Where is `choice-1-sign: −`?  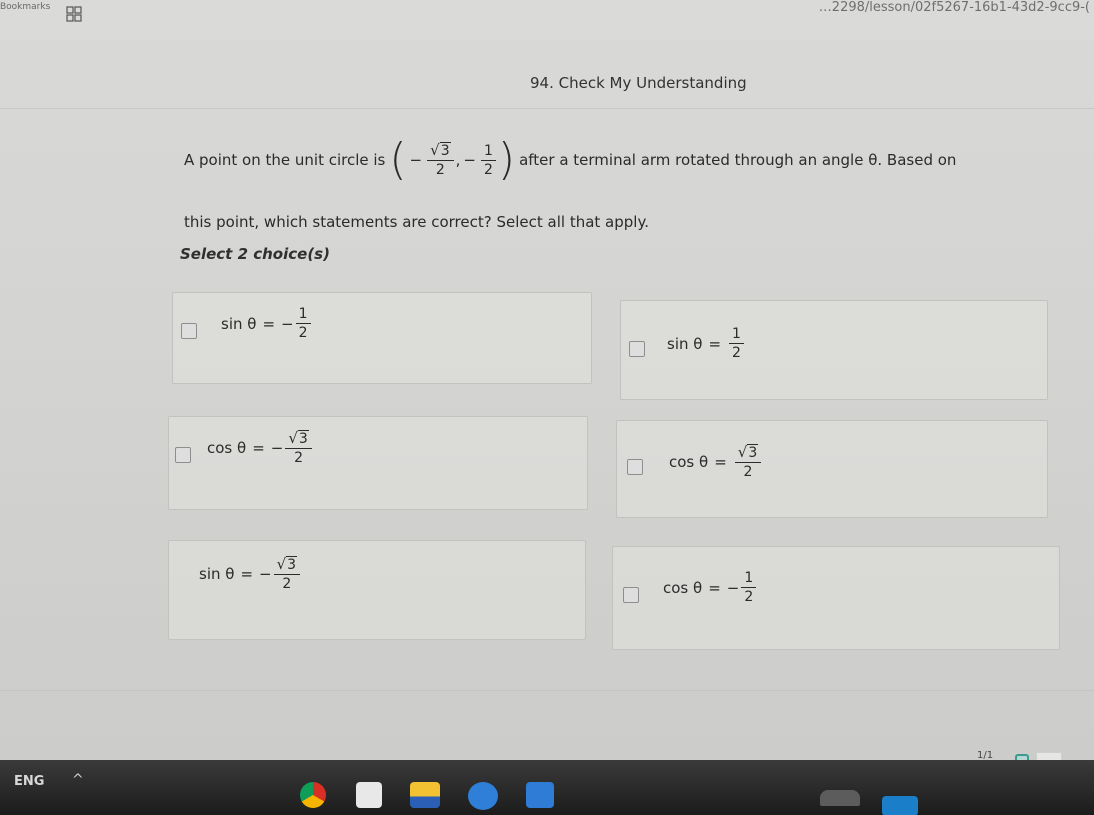
choice-1-sign: − is located at coordinates (287, 323).